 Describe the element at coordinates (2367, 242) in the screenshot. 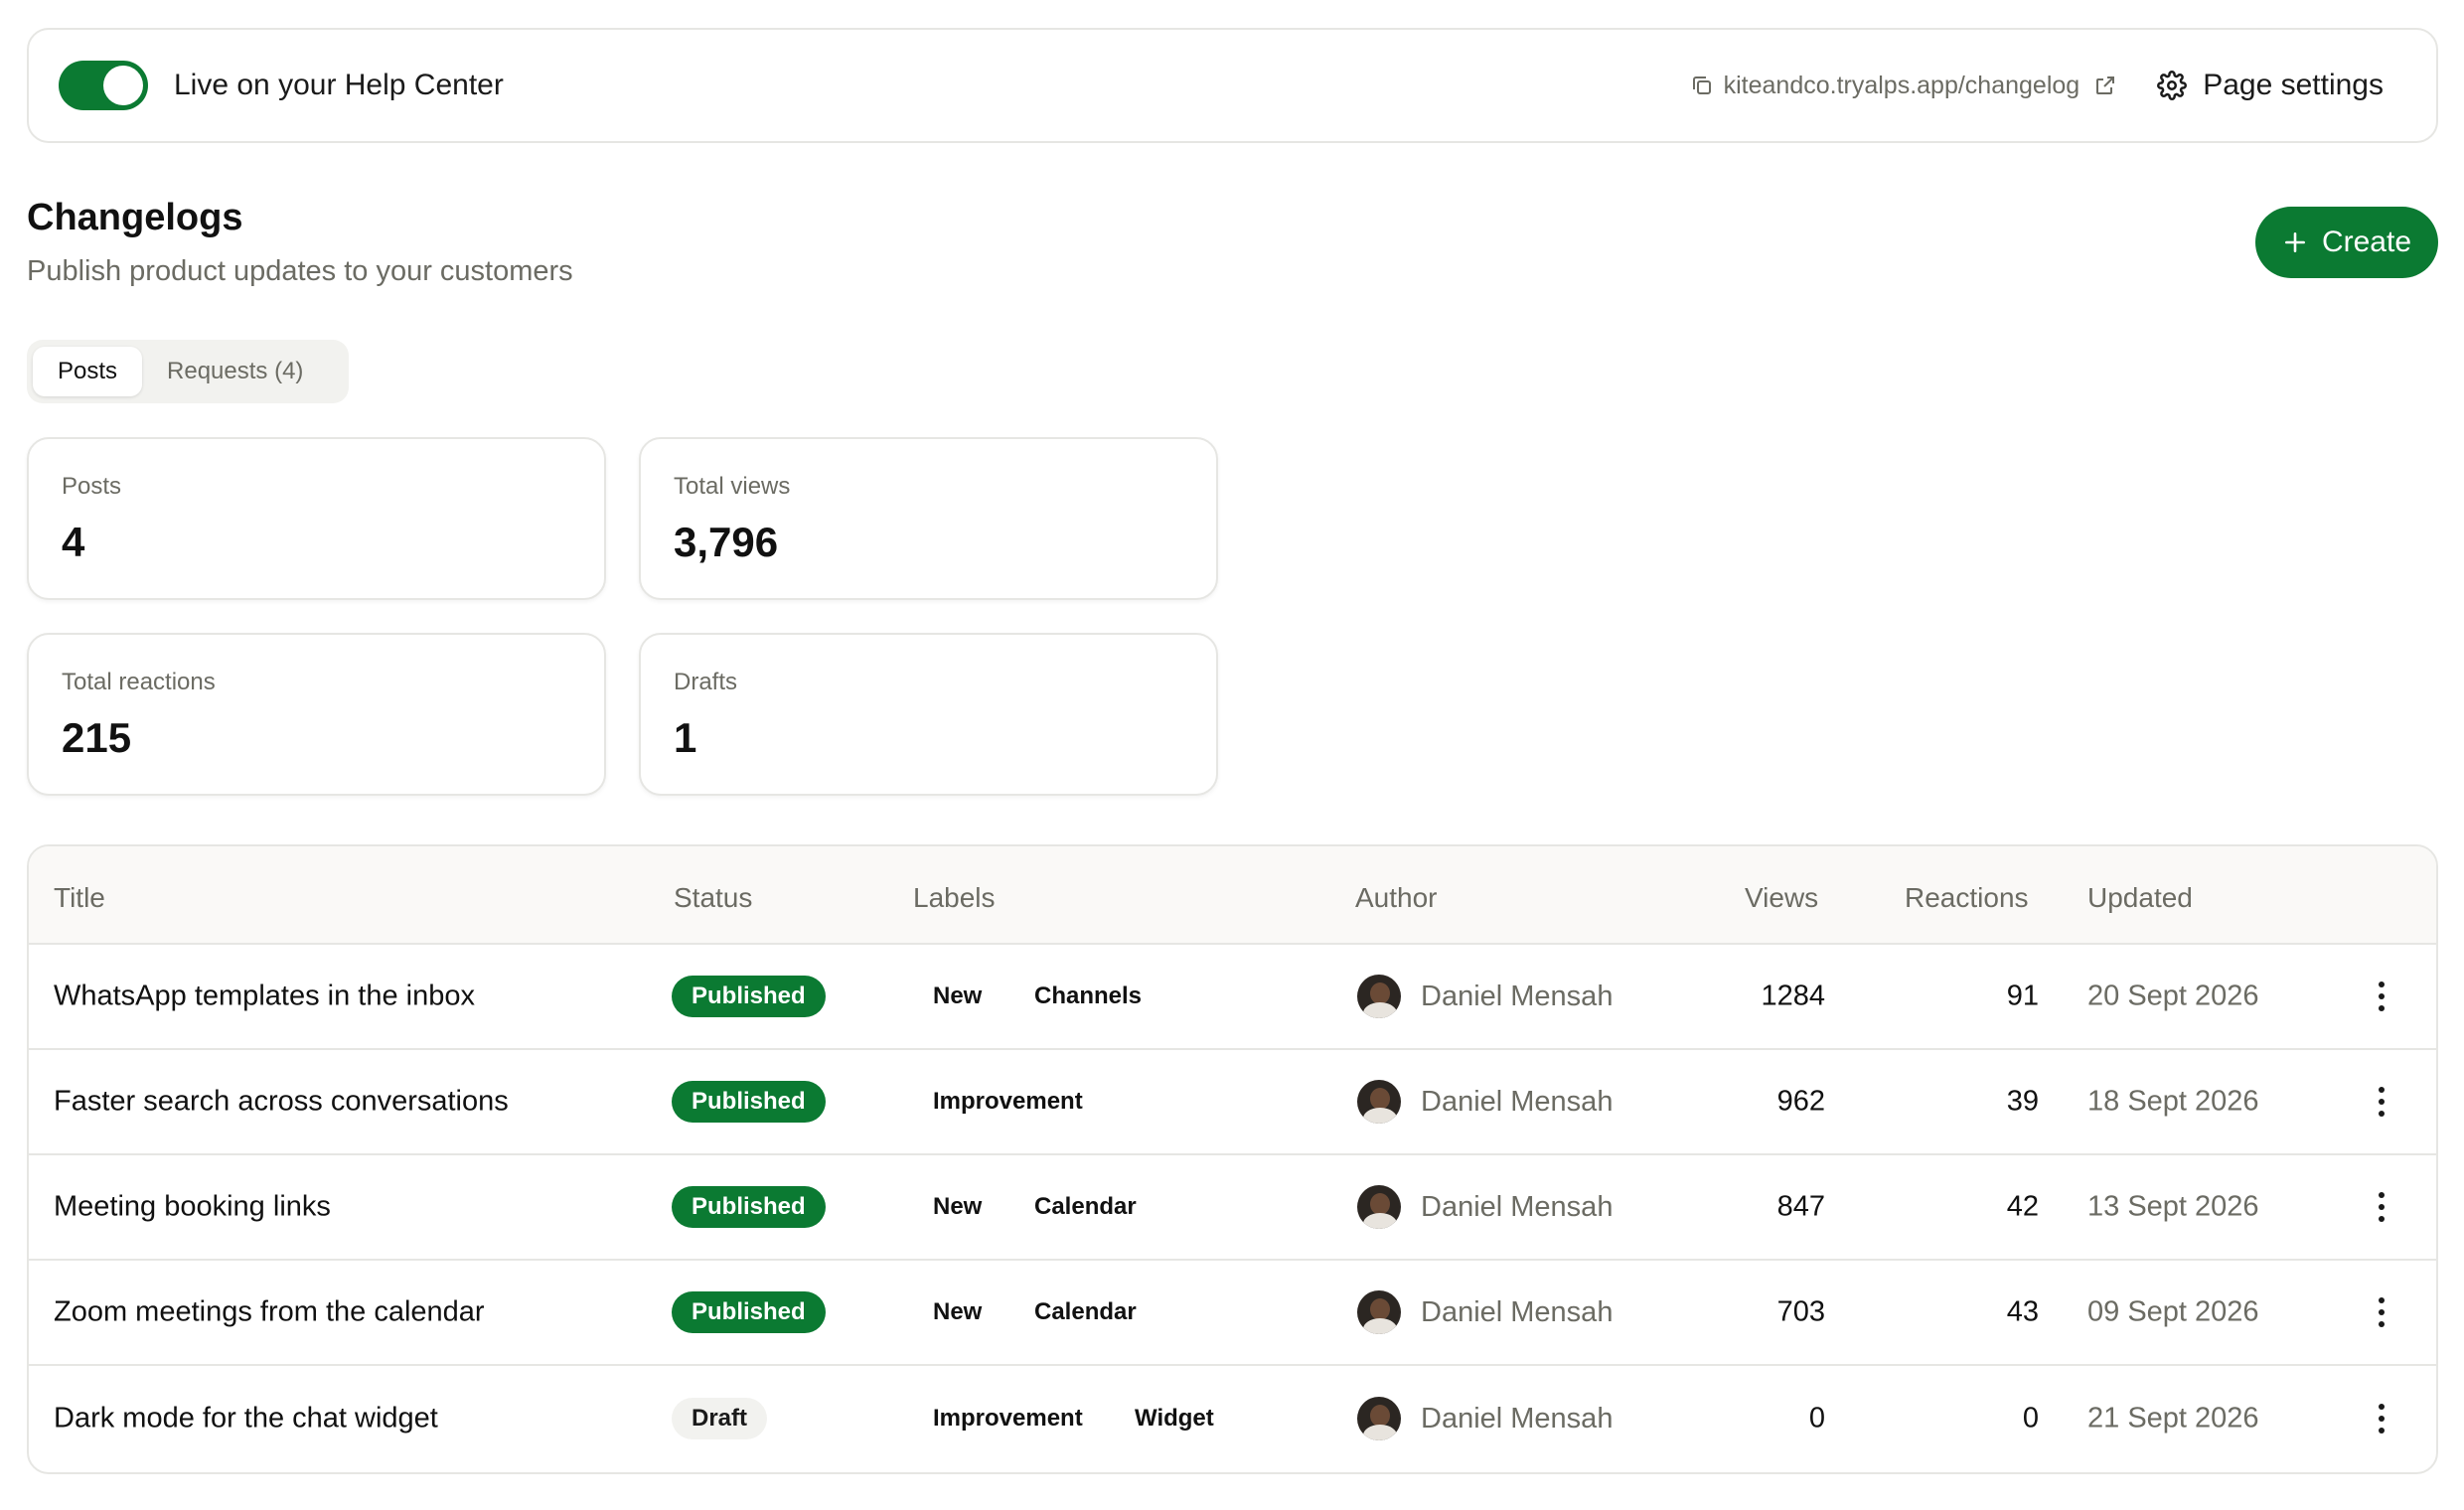

I see `create-label: Create` at that location.